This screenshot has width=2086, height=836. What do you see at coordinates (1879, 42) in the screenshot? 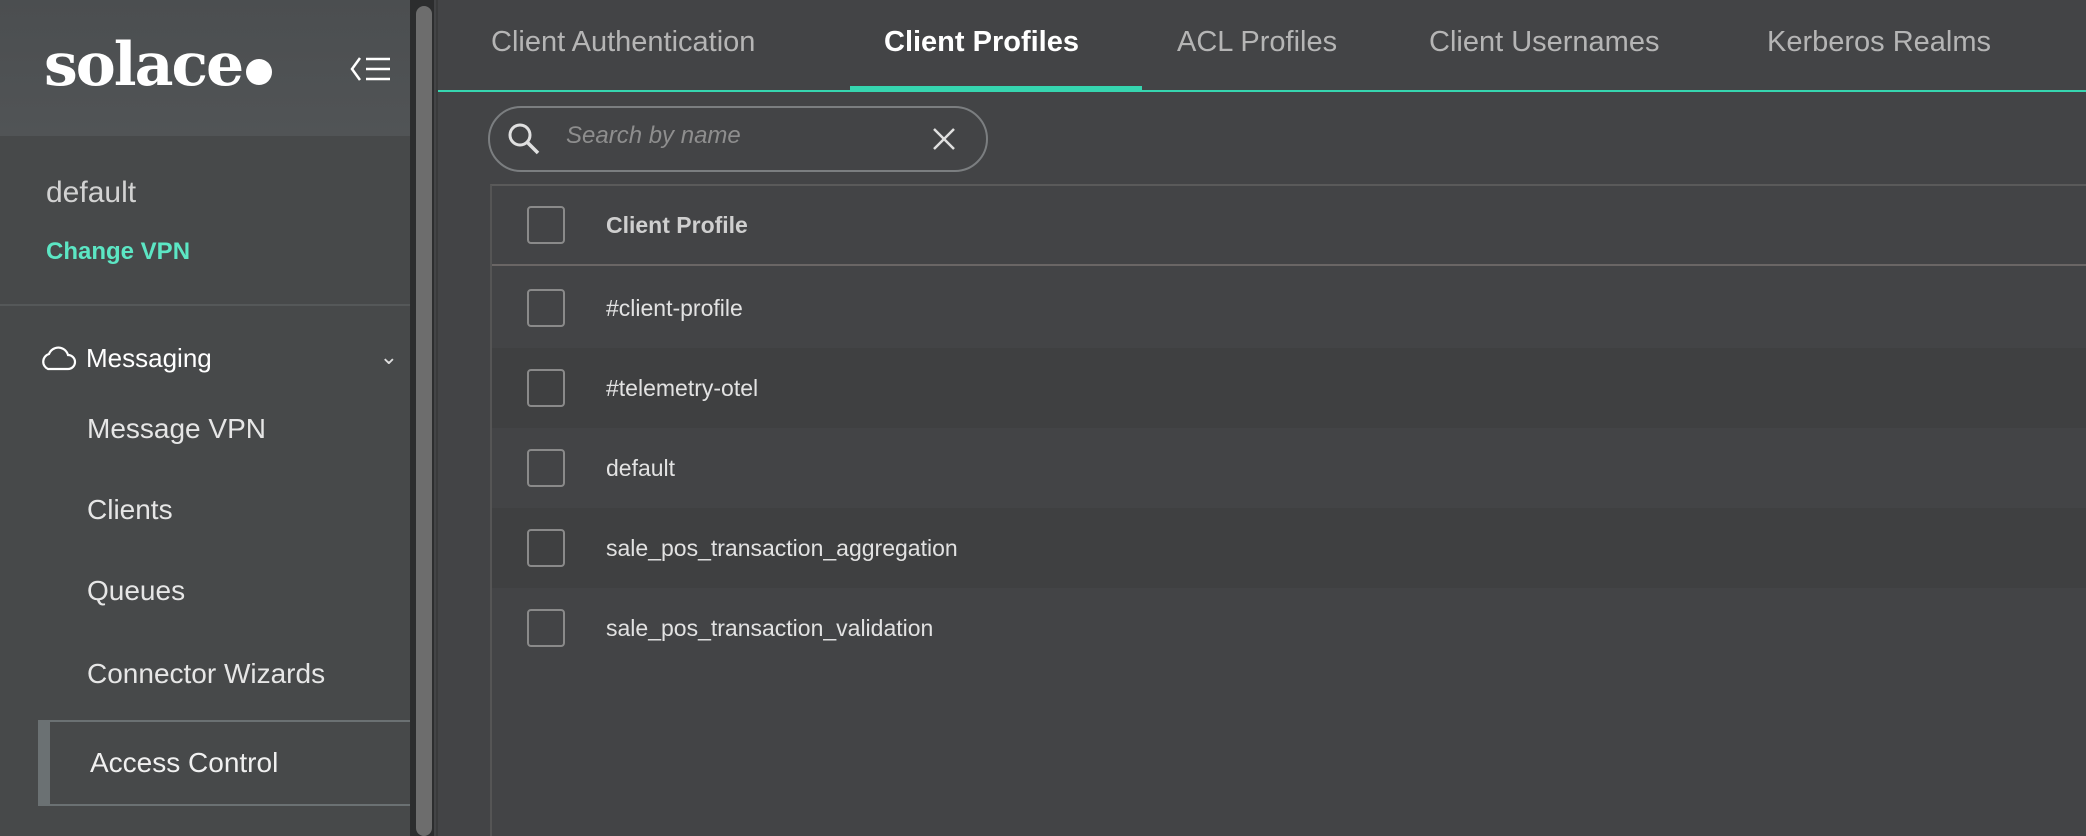
I see `tab-kerberos-realms: Kerberos Realms` at bounding box center [1879, 42].